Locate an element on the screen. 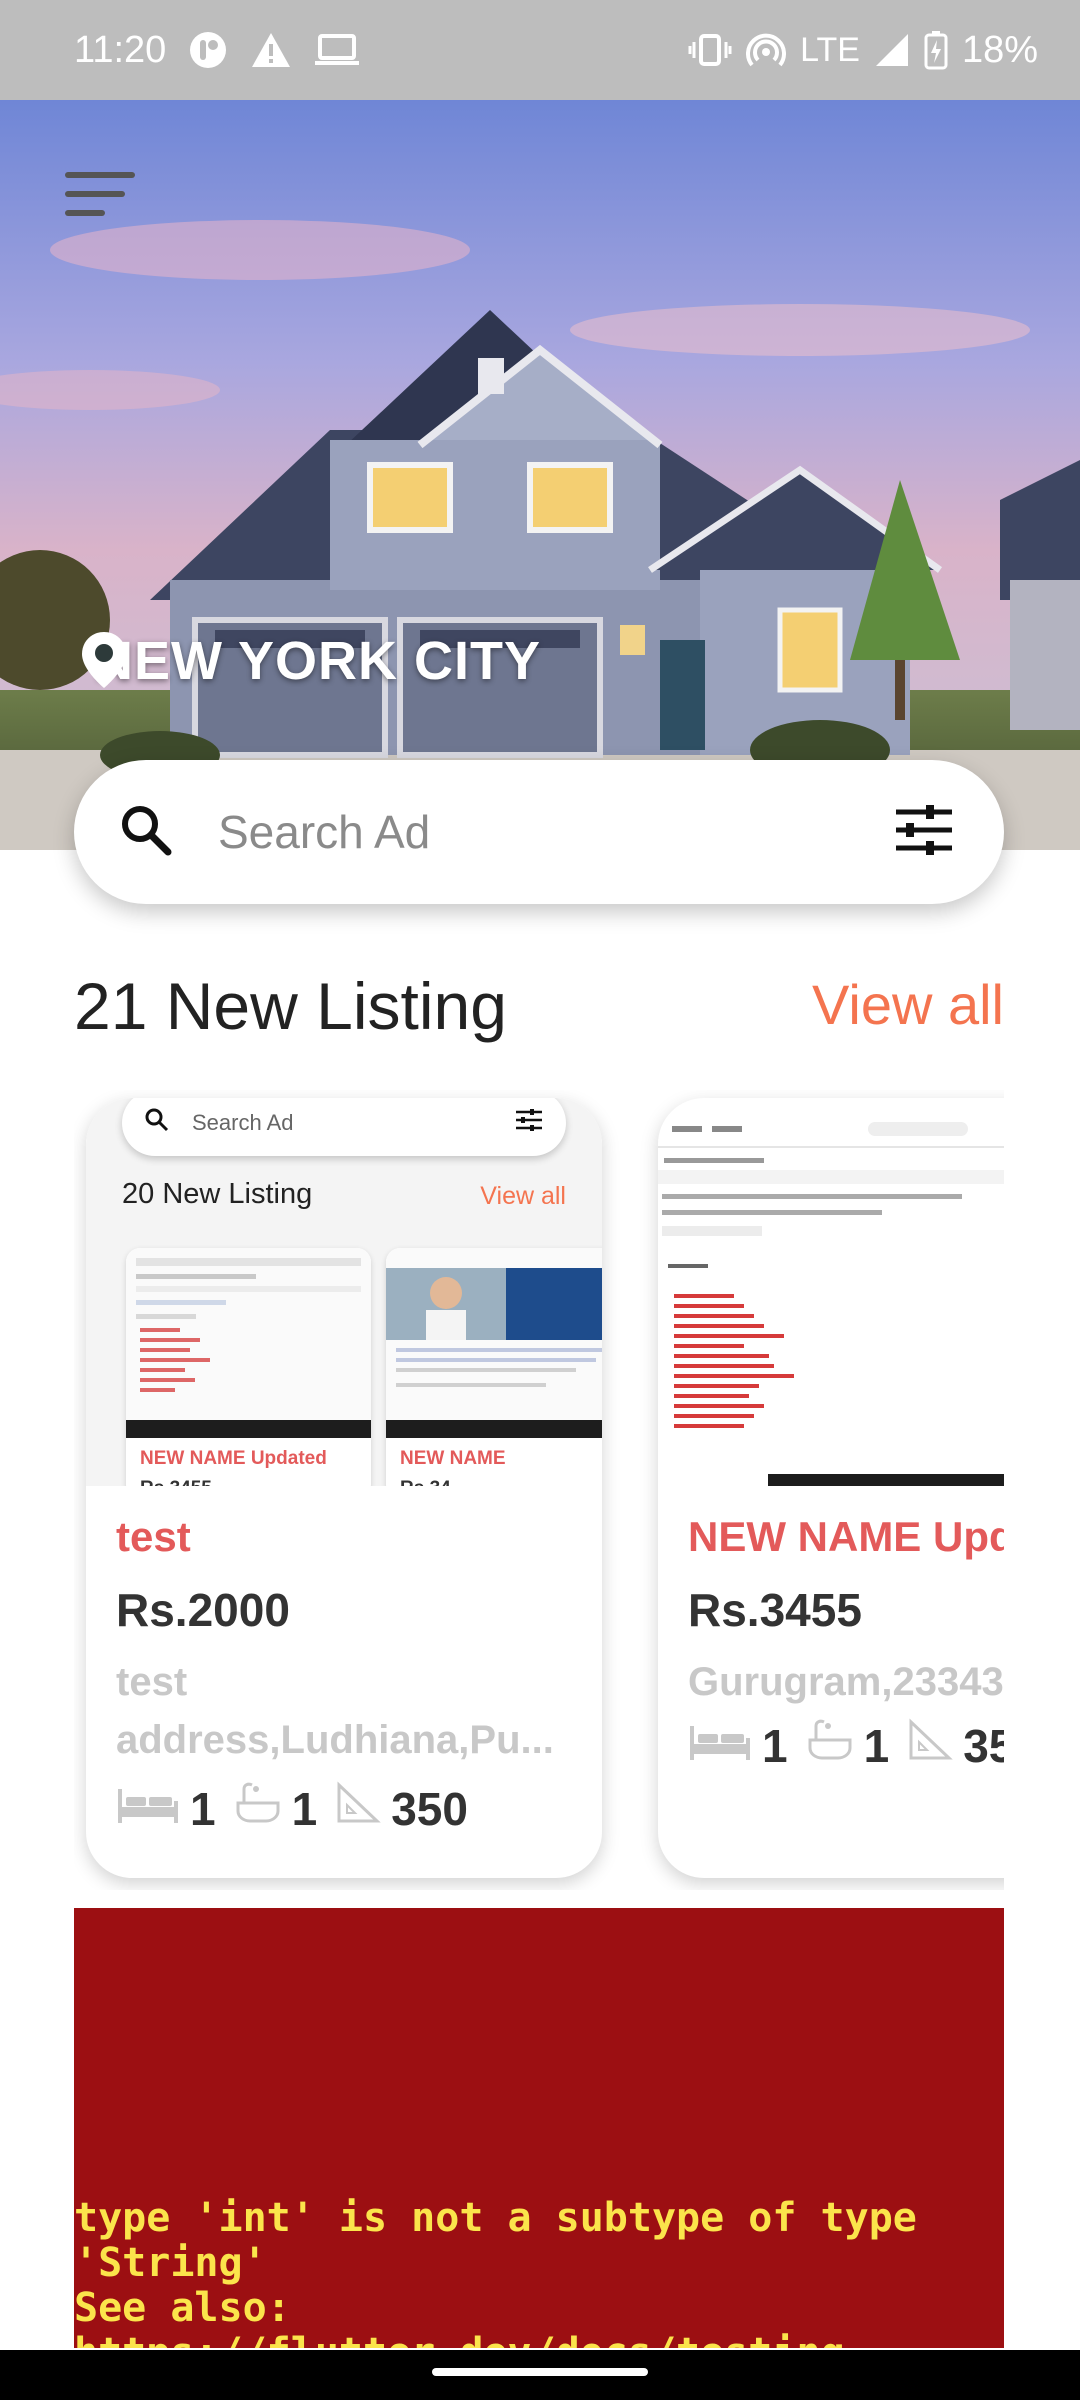 The width and height of the screenshot is (1080, 2400). location-name: NEW YORK CITY is located at coordinates (318, 661).